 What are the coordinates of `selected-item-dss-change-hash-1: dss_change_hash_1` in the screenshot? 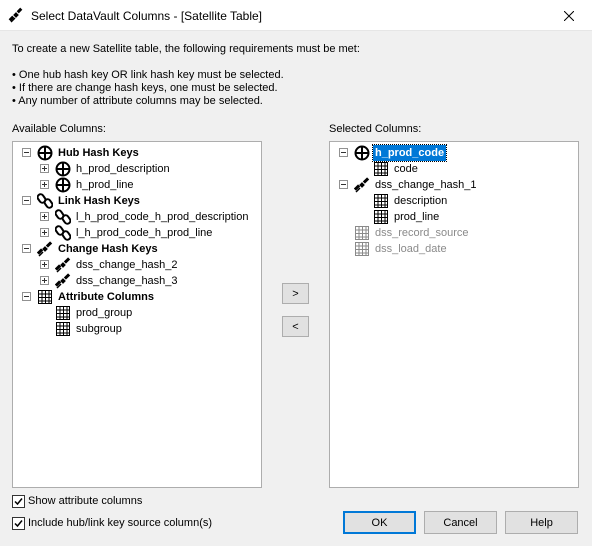 It's located at (426, 185).